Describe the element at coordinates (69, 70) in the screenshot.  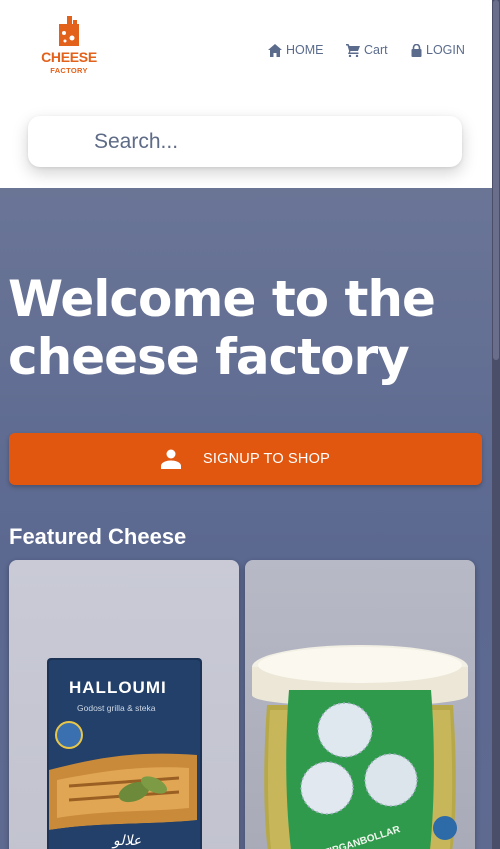
I see `logo-subtitle: FACTORY` at that location.